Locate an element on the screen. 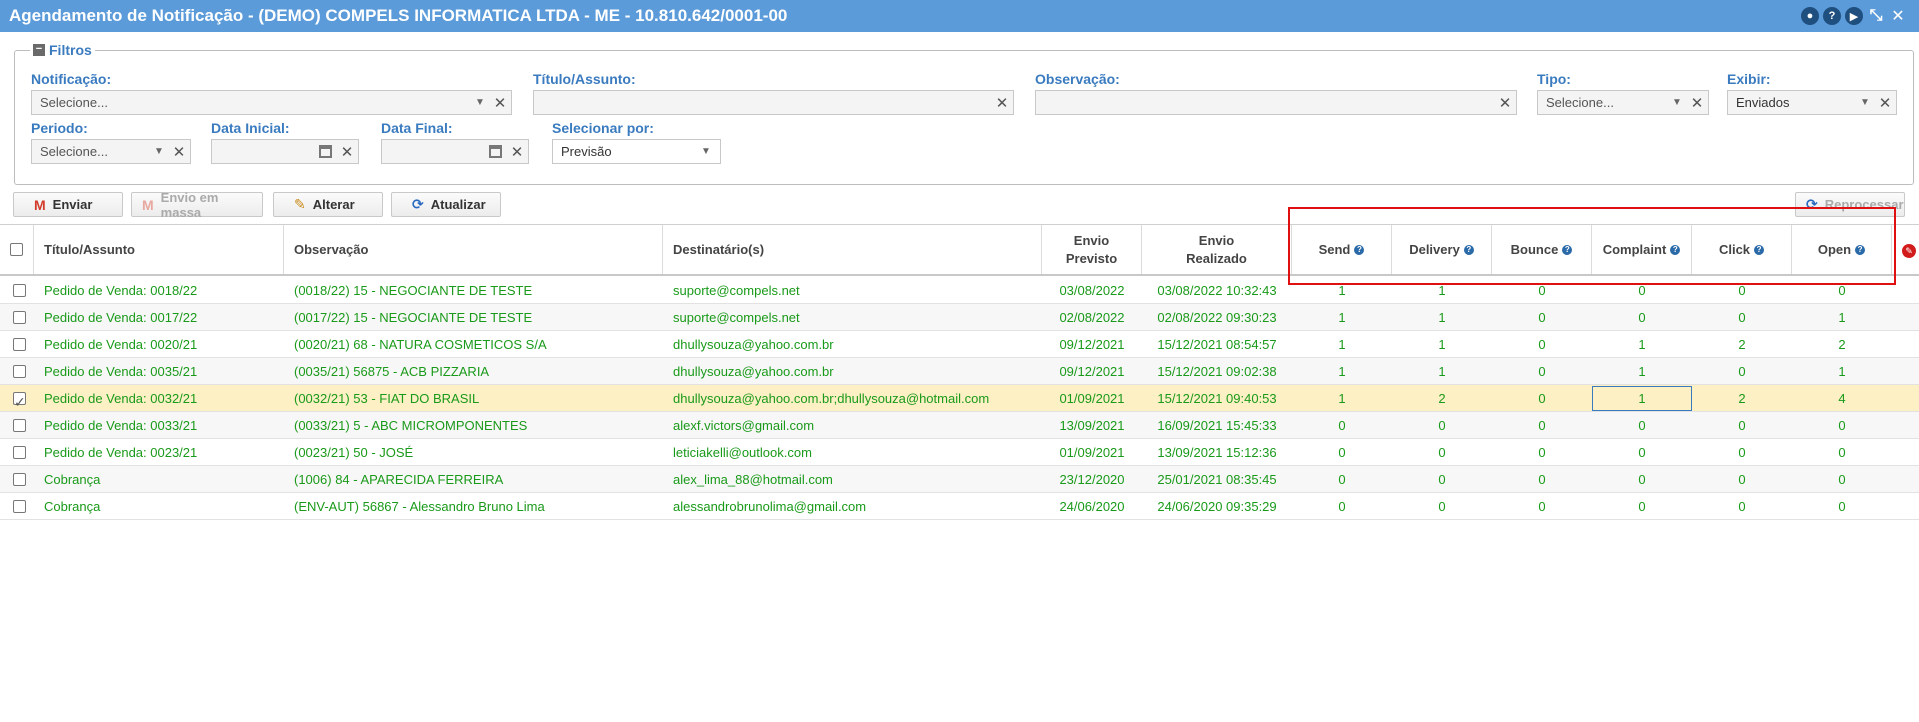  notificacao-select: Selecione... ▼ ✕ is located at coordinates (271, 102).